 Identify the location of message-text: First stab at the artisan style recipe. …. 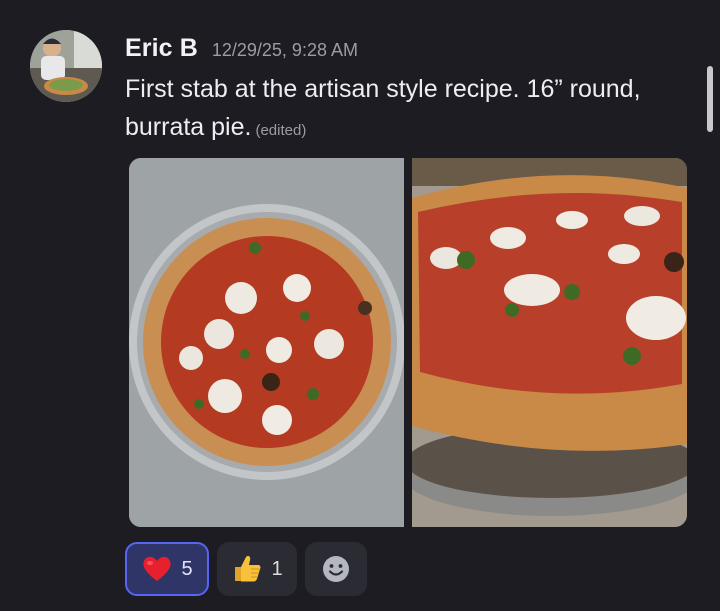
(383, 108).